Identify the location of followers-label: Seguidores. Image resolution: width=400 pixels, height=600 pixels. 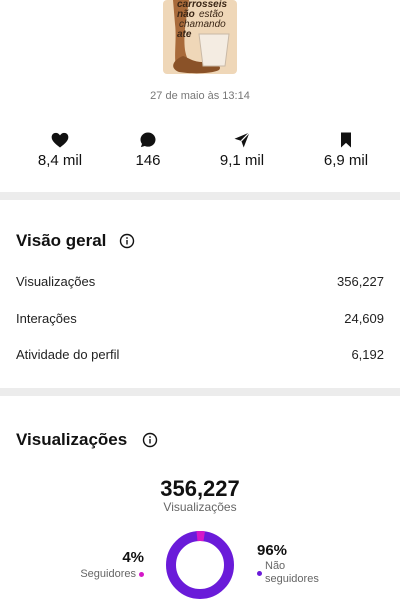
(108, 574).